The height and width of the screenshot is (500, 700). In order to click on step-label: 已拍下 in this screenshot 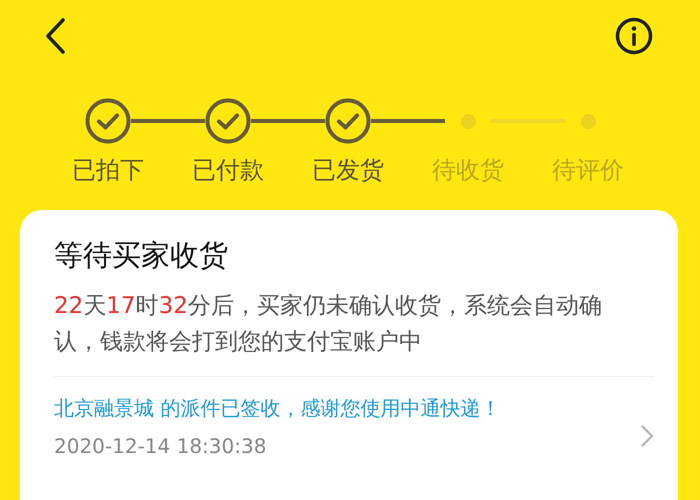, I will do `click(108, 170)`.